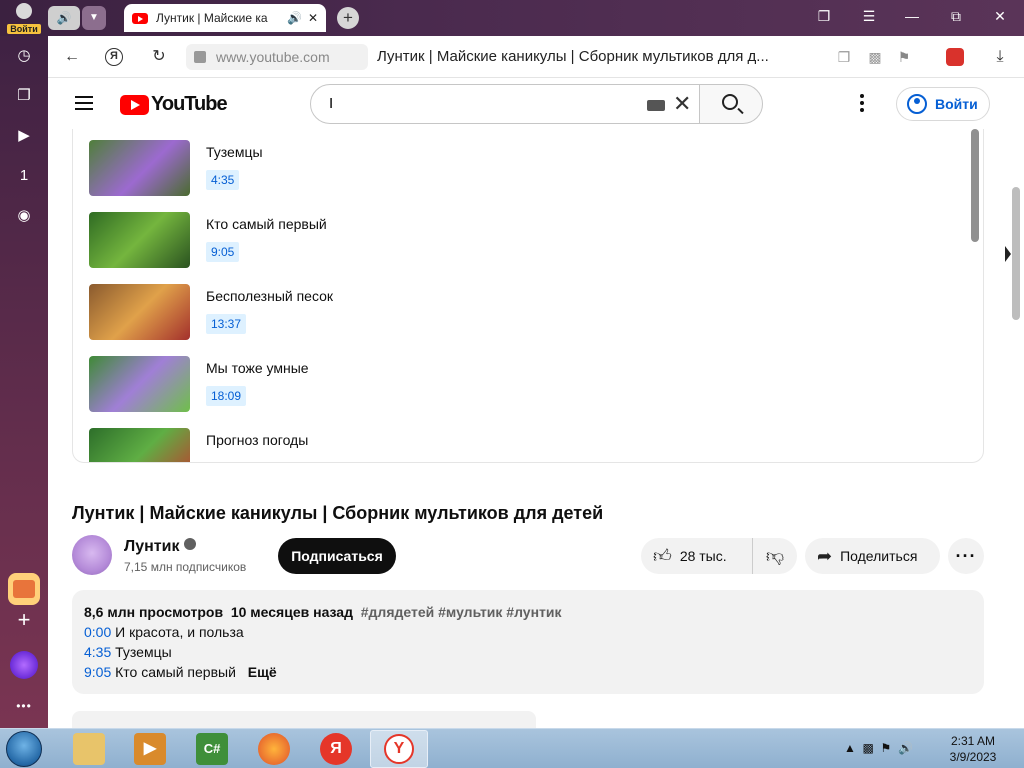 This screenshot has height=768, width=1024. What do you see at coordinates (703, 556) in the screenshot?
I see `like-count: 28 тыс.` at bounding box center [703, 556].